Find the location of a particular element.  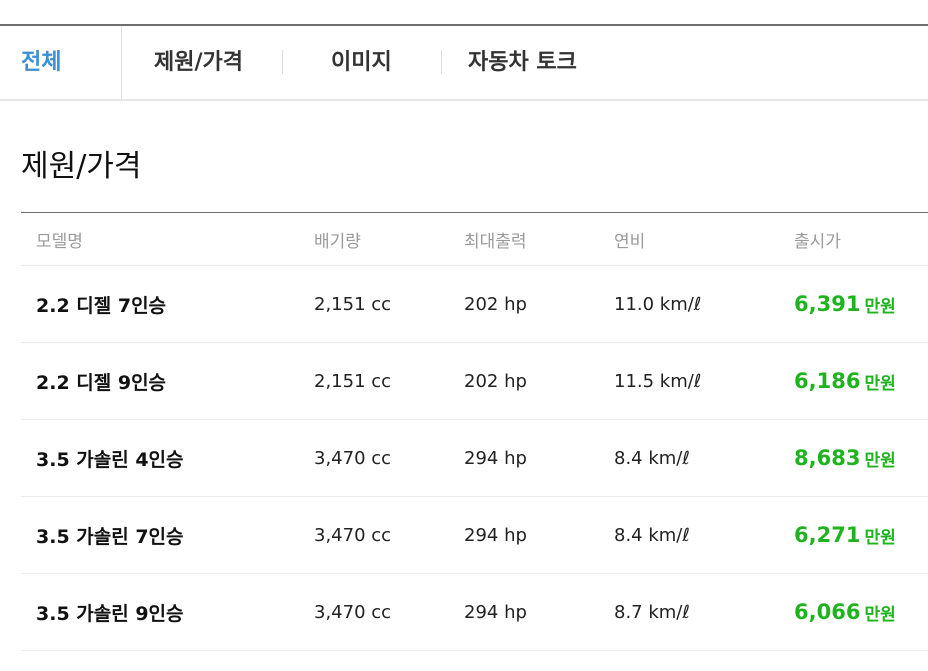

tab-car-talk: 자동차 토크 is located at coordinates (522, 62).